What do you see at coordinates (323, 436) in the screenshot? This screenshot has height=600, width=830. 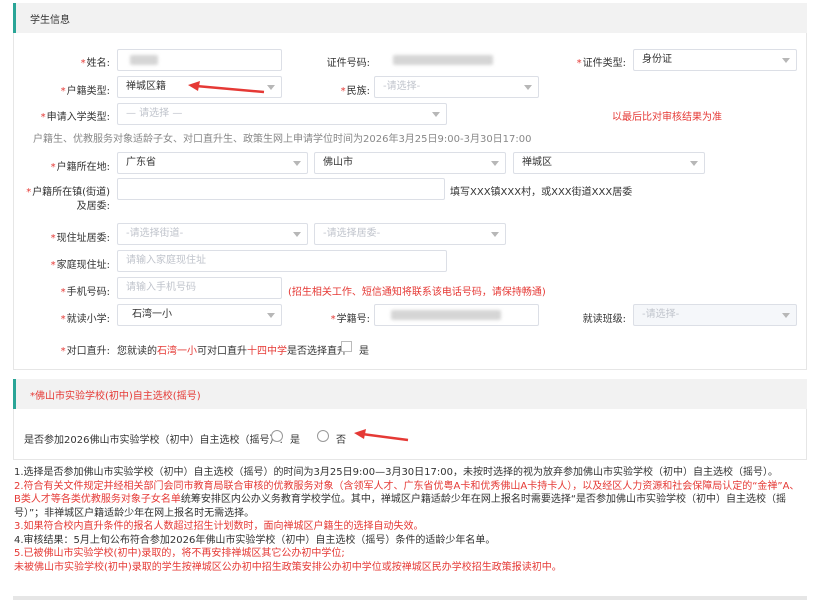 I see `lottery-no-radio` at bounding box center [323, 436].